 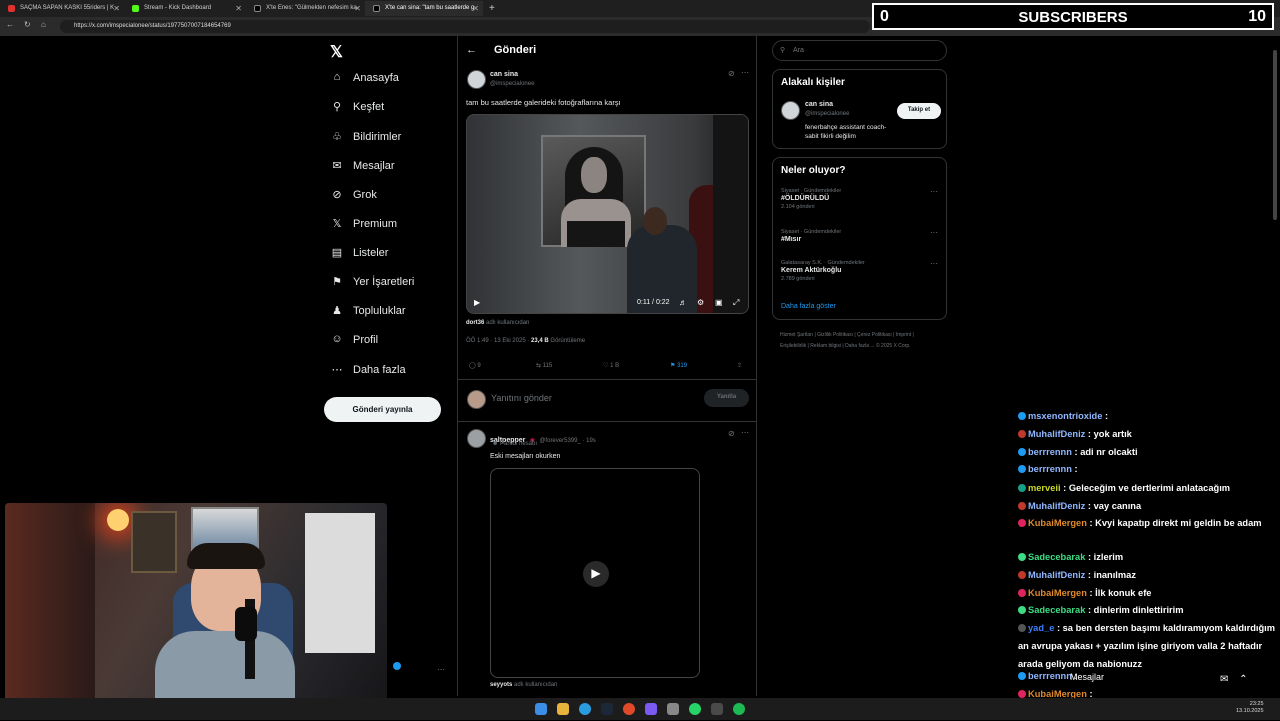 What do you see at coordinates (1256, 704) in the screenshot?
I see `clock-time: 23:25` at bounding box center [1256, 704].